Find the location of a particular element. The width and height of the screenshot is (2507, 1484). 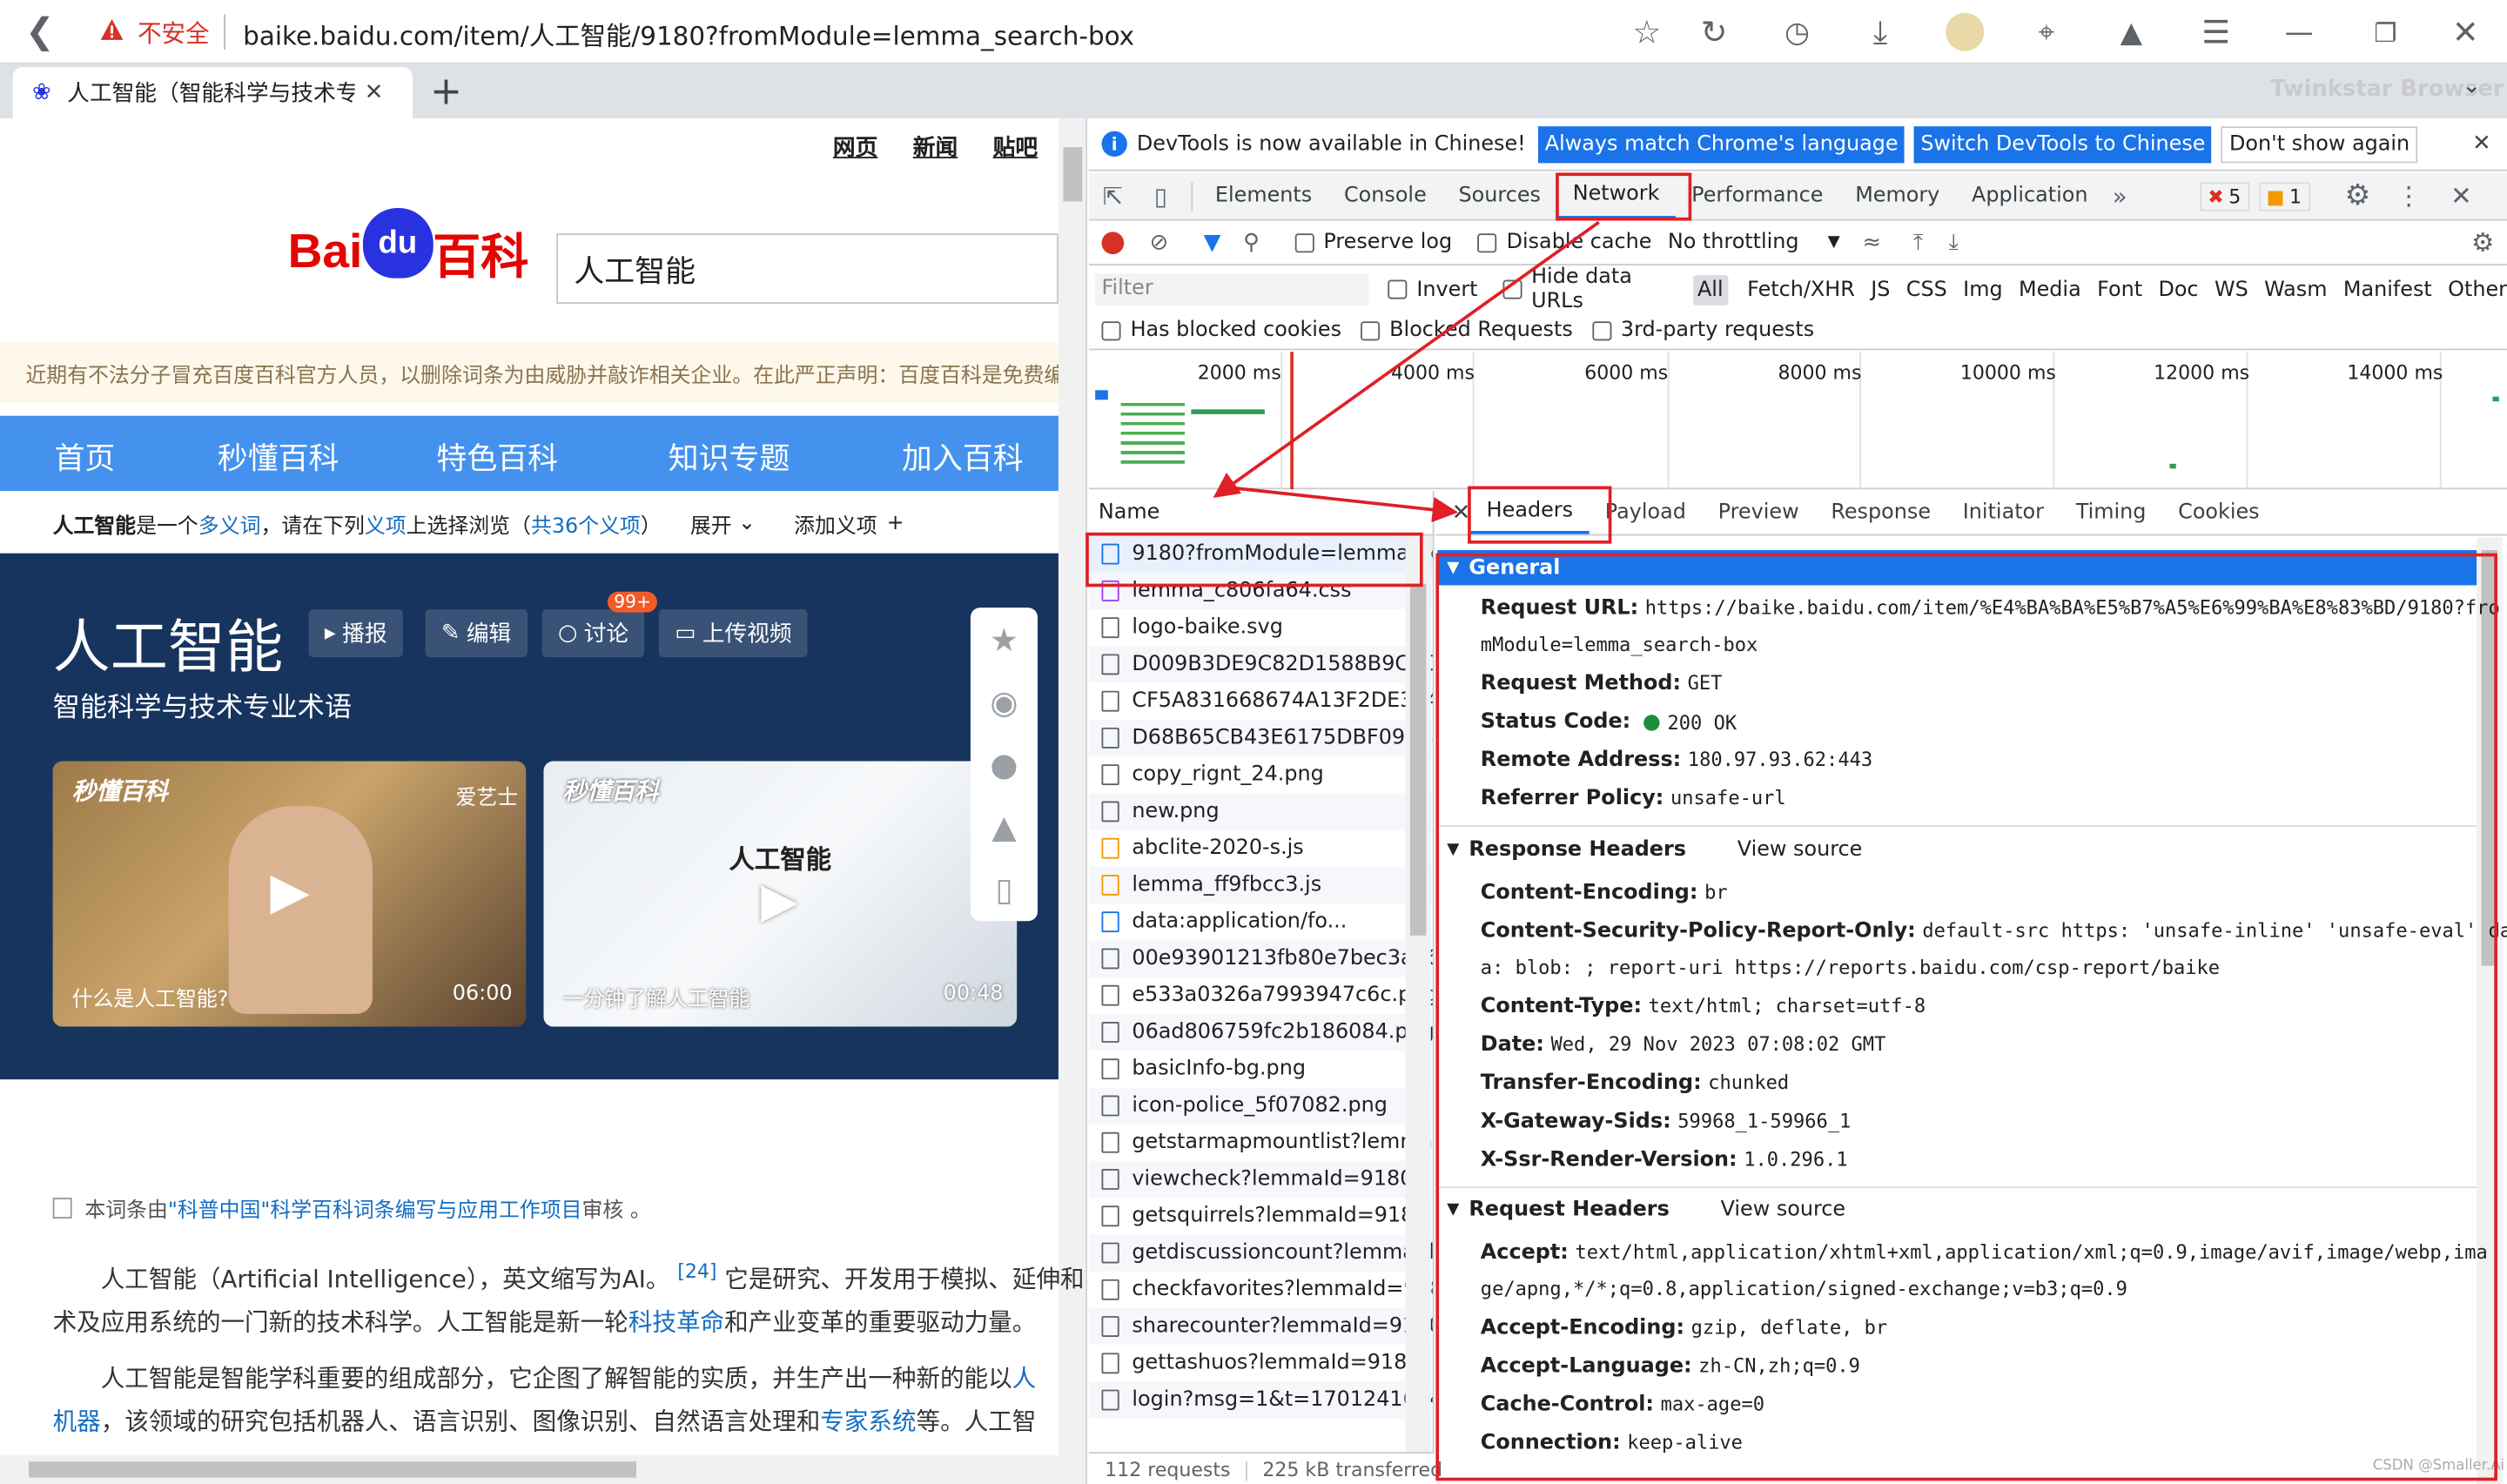

weibo-icon: ◉ is located at coordinates (1004, 701).